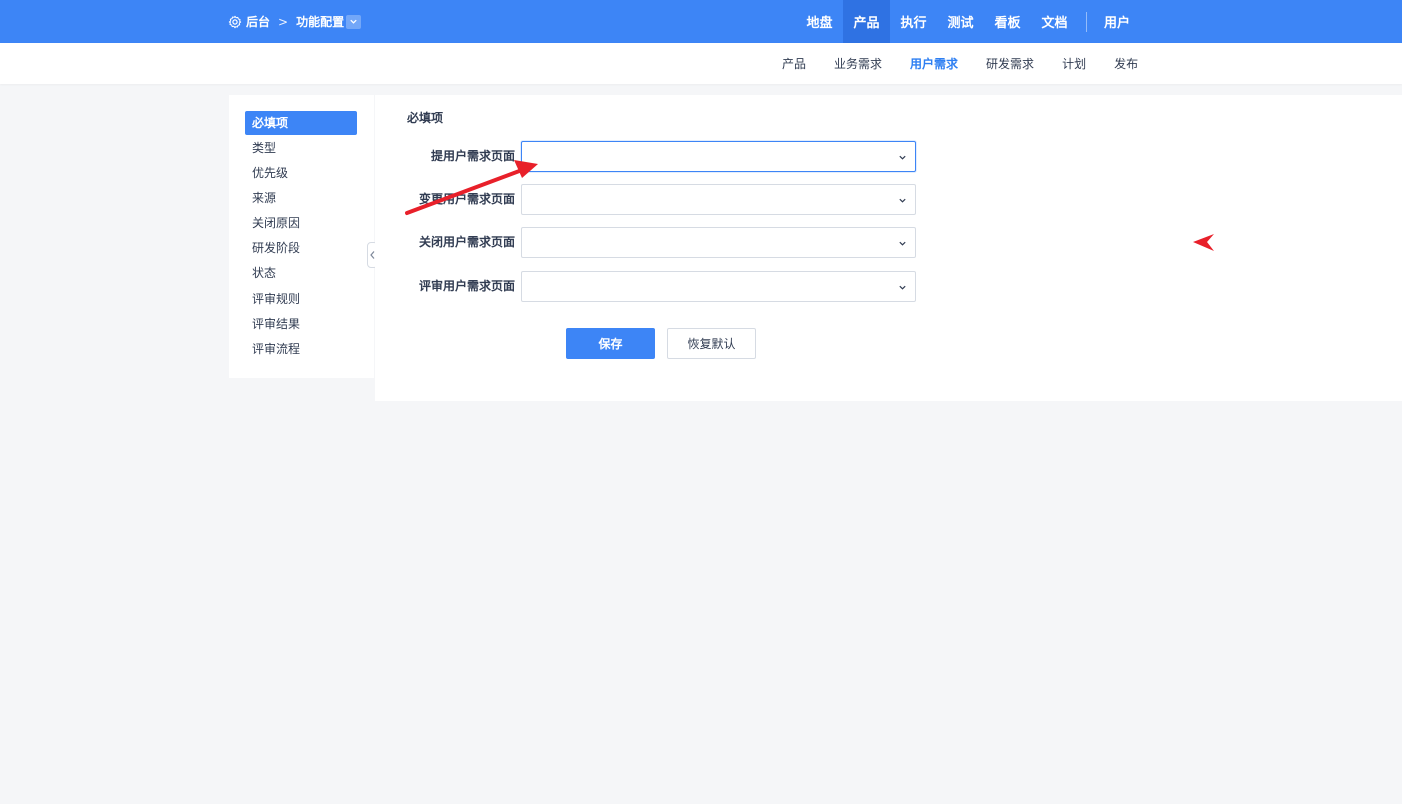 The image size is (1402, 804). What do you see at coordinates (1086, 21) in the screenshot?
I see `nav-divider` at bounding box center [1086, 21].